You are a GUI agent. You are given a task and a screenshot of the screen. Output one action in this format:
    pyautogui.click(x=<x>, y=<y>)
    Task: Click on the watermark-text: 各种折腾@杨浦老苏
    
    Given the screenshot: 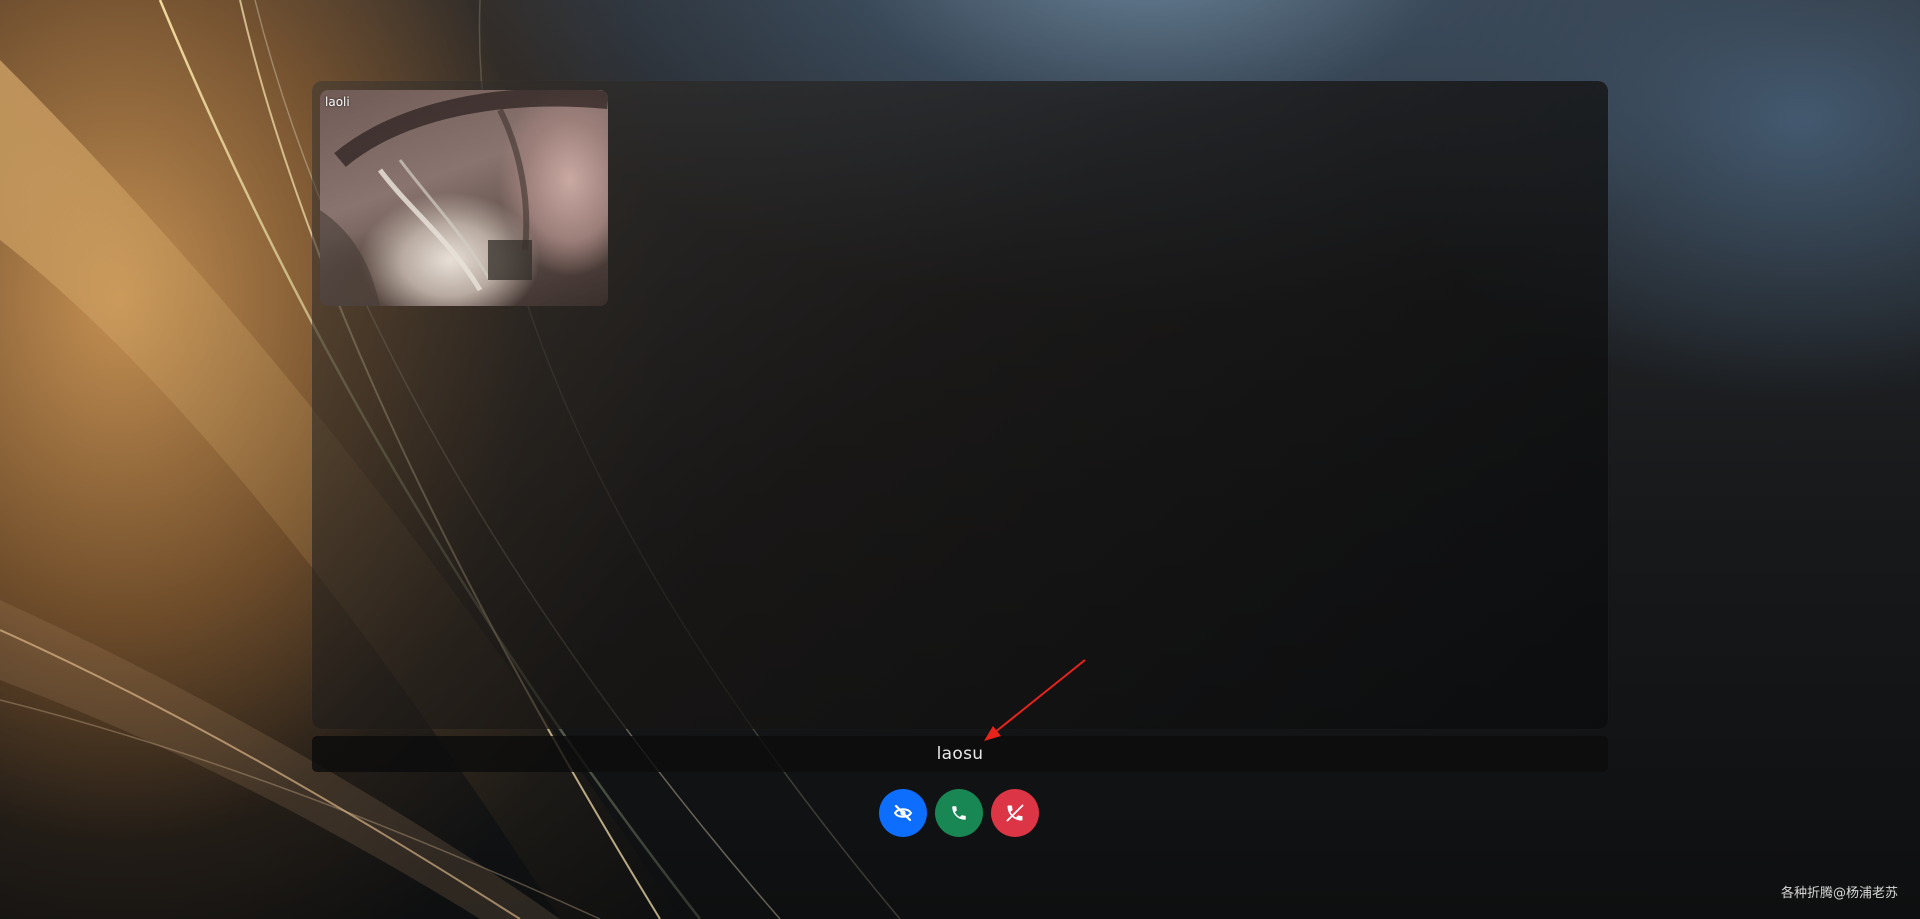 What is the action you would take?
    pyautogui.click(x=1839, y=893)
    